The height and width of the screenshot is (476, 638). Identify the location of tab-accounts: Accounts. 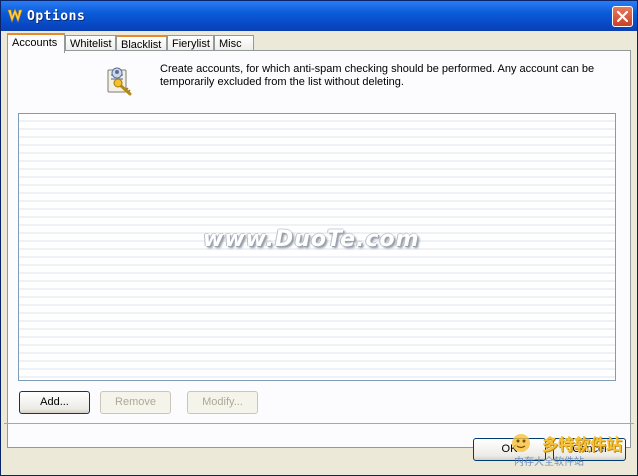
(36, 43).